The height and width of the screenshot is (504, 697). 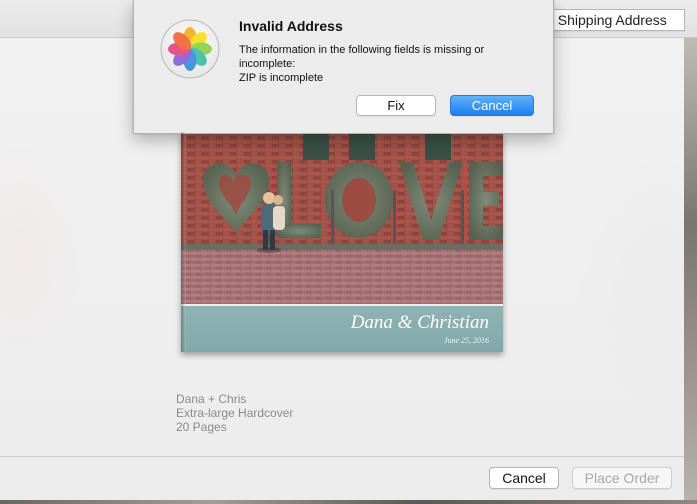 What do you see at coordinates (419, 322) in the screenshot?
I see `book-cover-title: Dana & Christian` at bounding box center [419, 322].